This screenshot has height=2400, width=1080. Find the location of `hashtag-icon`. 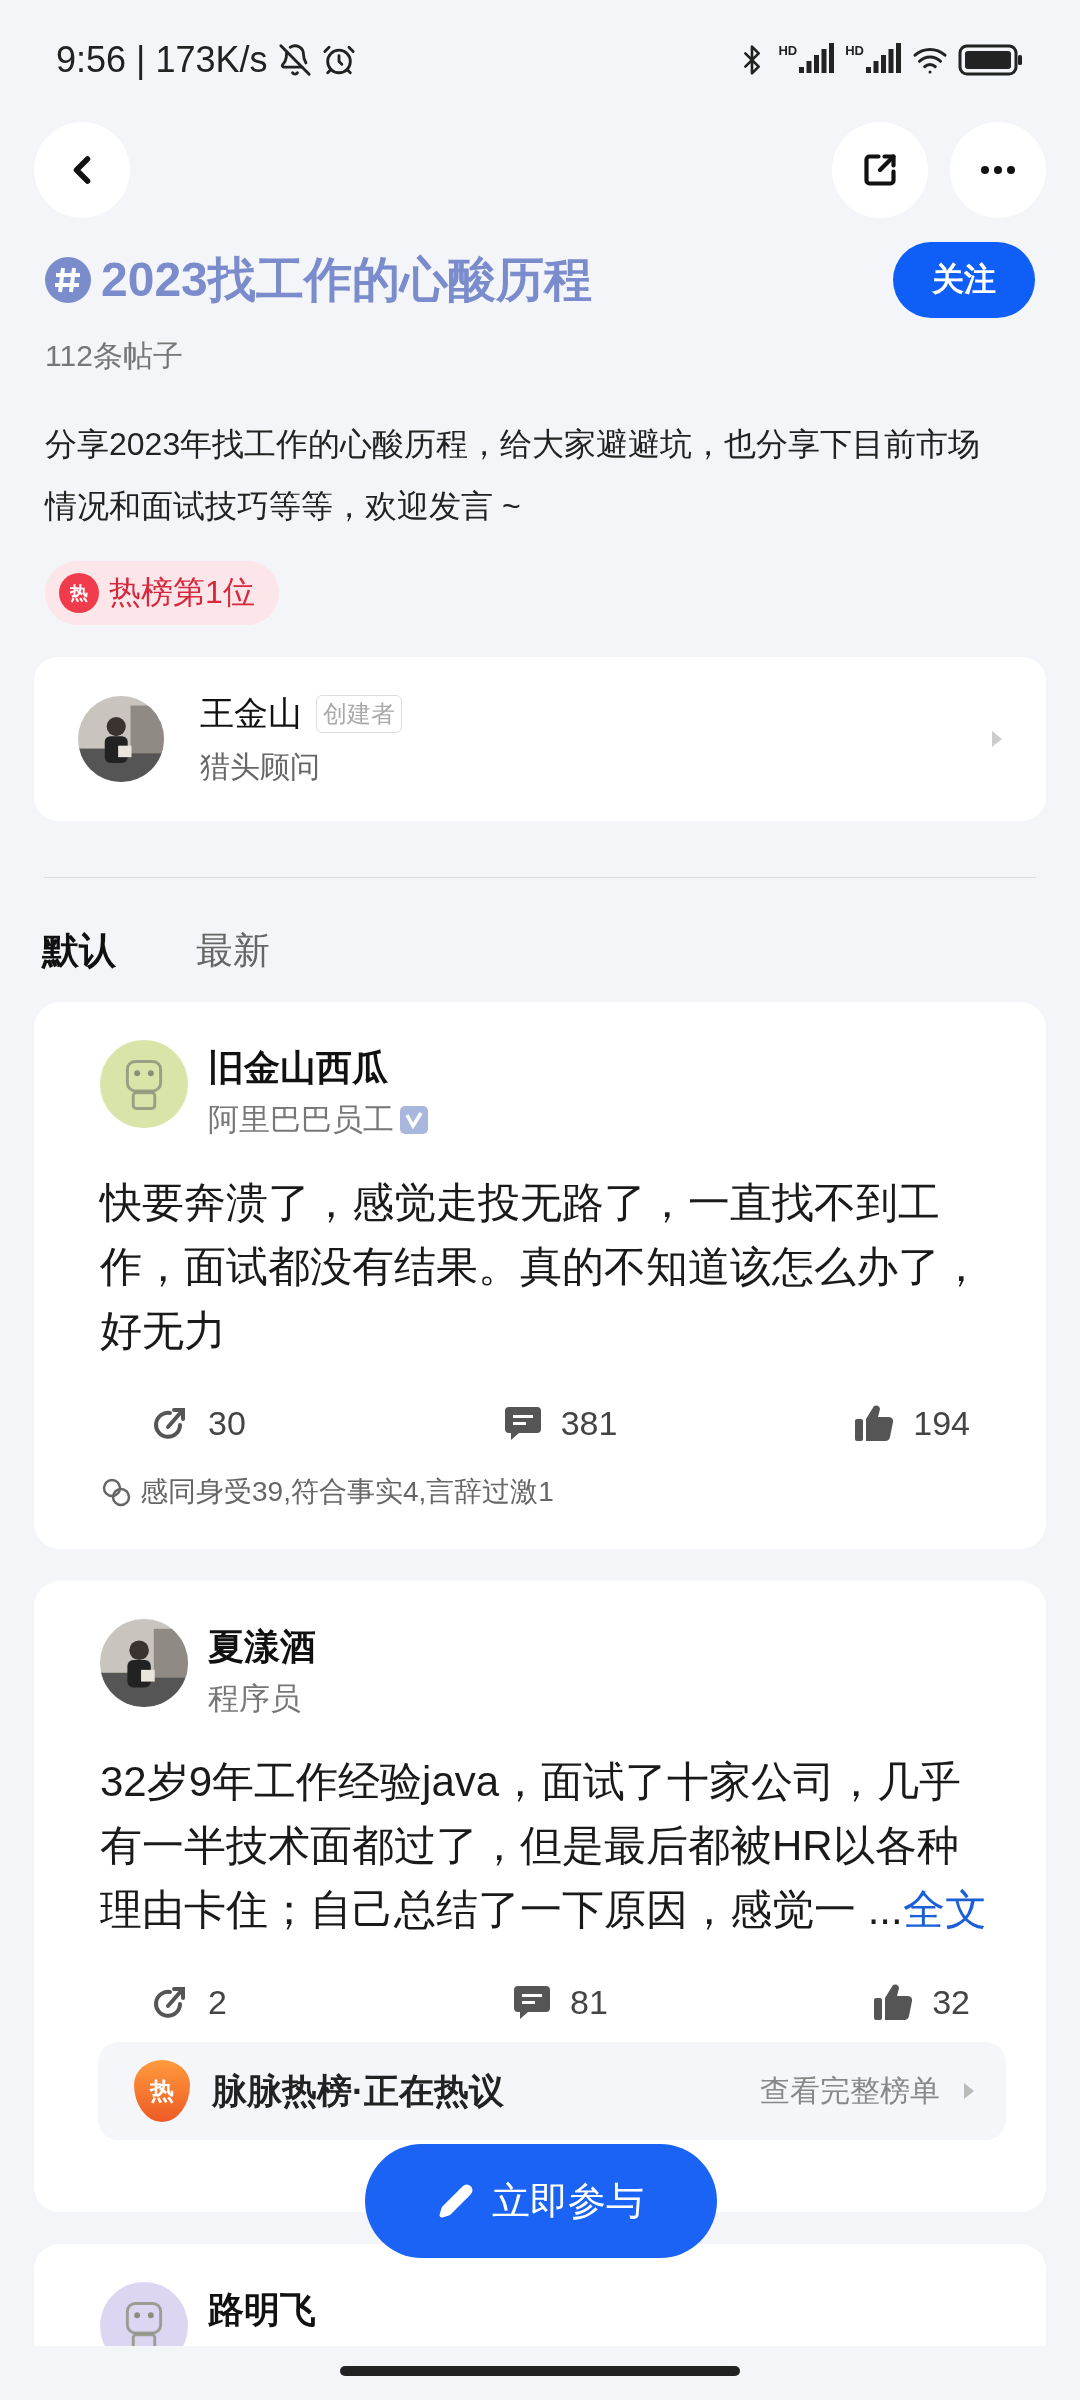

hashtag-icon is located at coordinates (68, 280).